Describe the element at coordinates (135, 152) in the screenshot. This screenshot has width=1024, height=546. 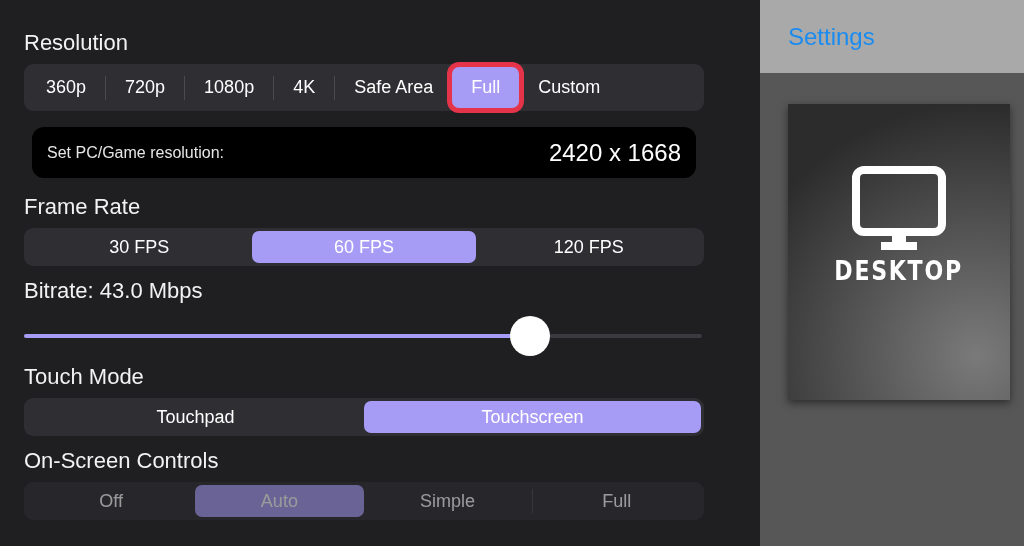
I see `field-label: Set PC/Game resolution:` at that location.